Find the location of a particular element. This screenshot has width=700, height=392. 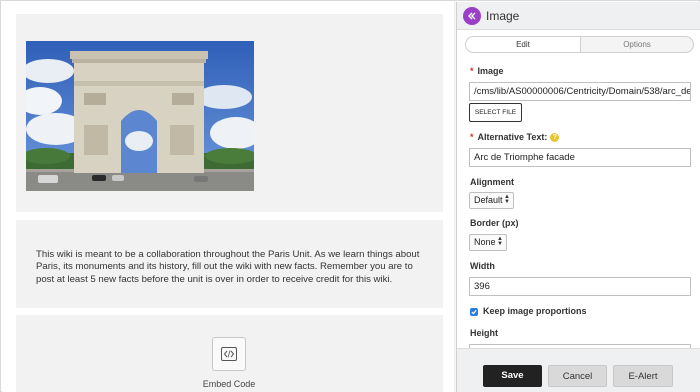

border-label: Border (px) is located at coordinates (494, 223).